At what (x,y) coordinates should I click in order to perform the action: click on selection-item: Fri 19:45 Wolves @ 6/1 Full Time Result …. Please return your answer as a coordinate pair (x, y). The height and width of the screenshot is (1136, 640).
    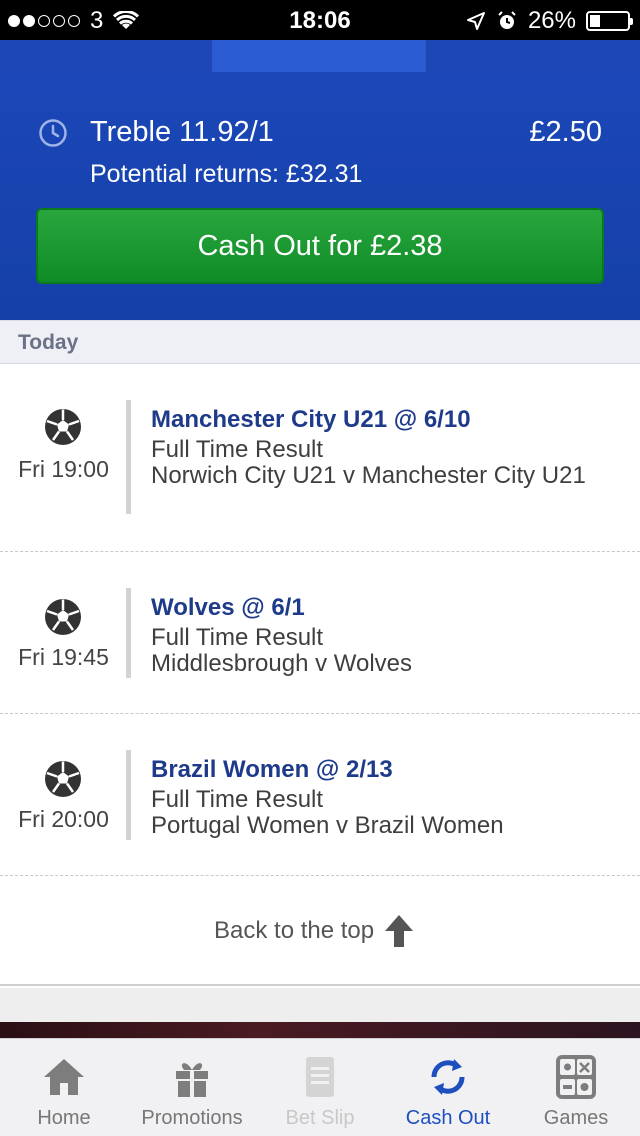
    Looking at the image, I should click on (320, 633).